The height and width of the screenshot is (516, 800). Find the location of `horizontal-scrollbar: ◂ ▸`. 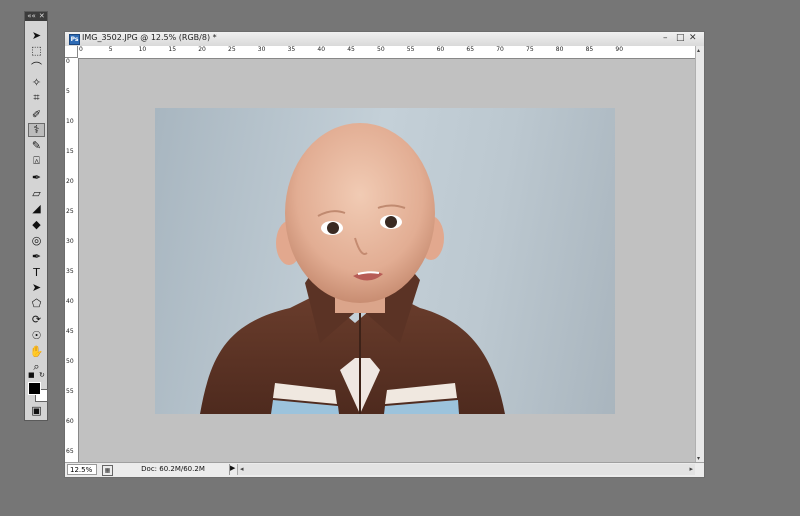

horizontal-scrollbar: ◂ ▸ is located at coordinates (466, 469).